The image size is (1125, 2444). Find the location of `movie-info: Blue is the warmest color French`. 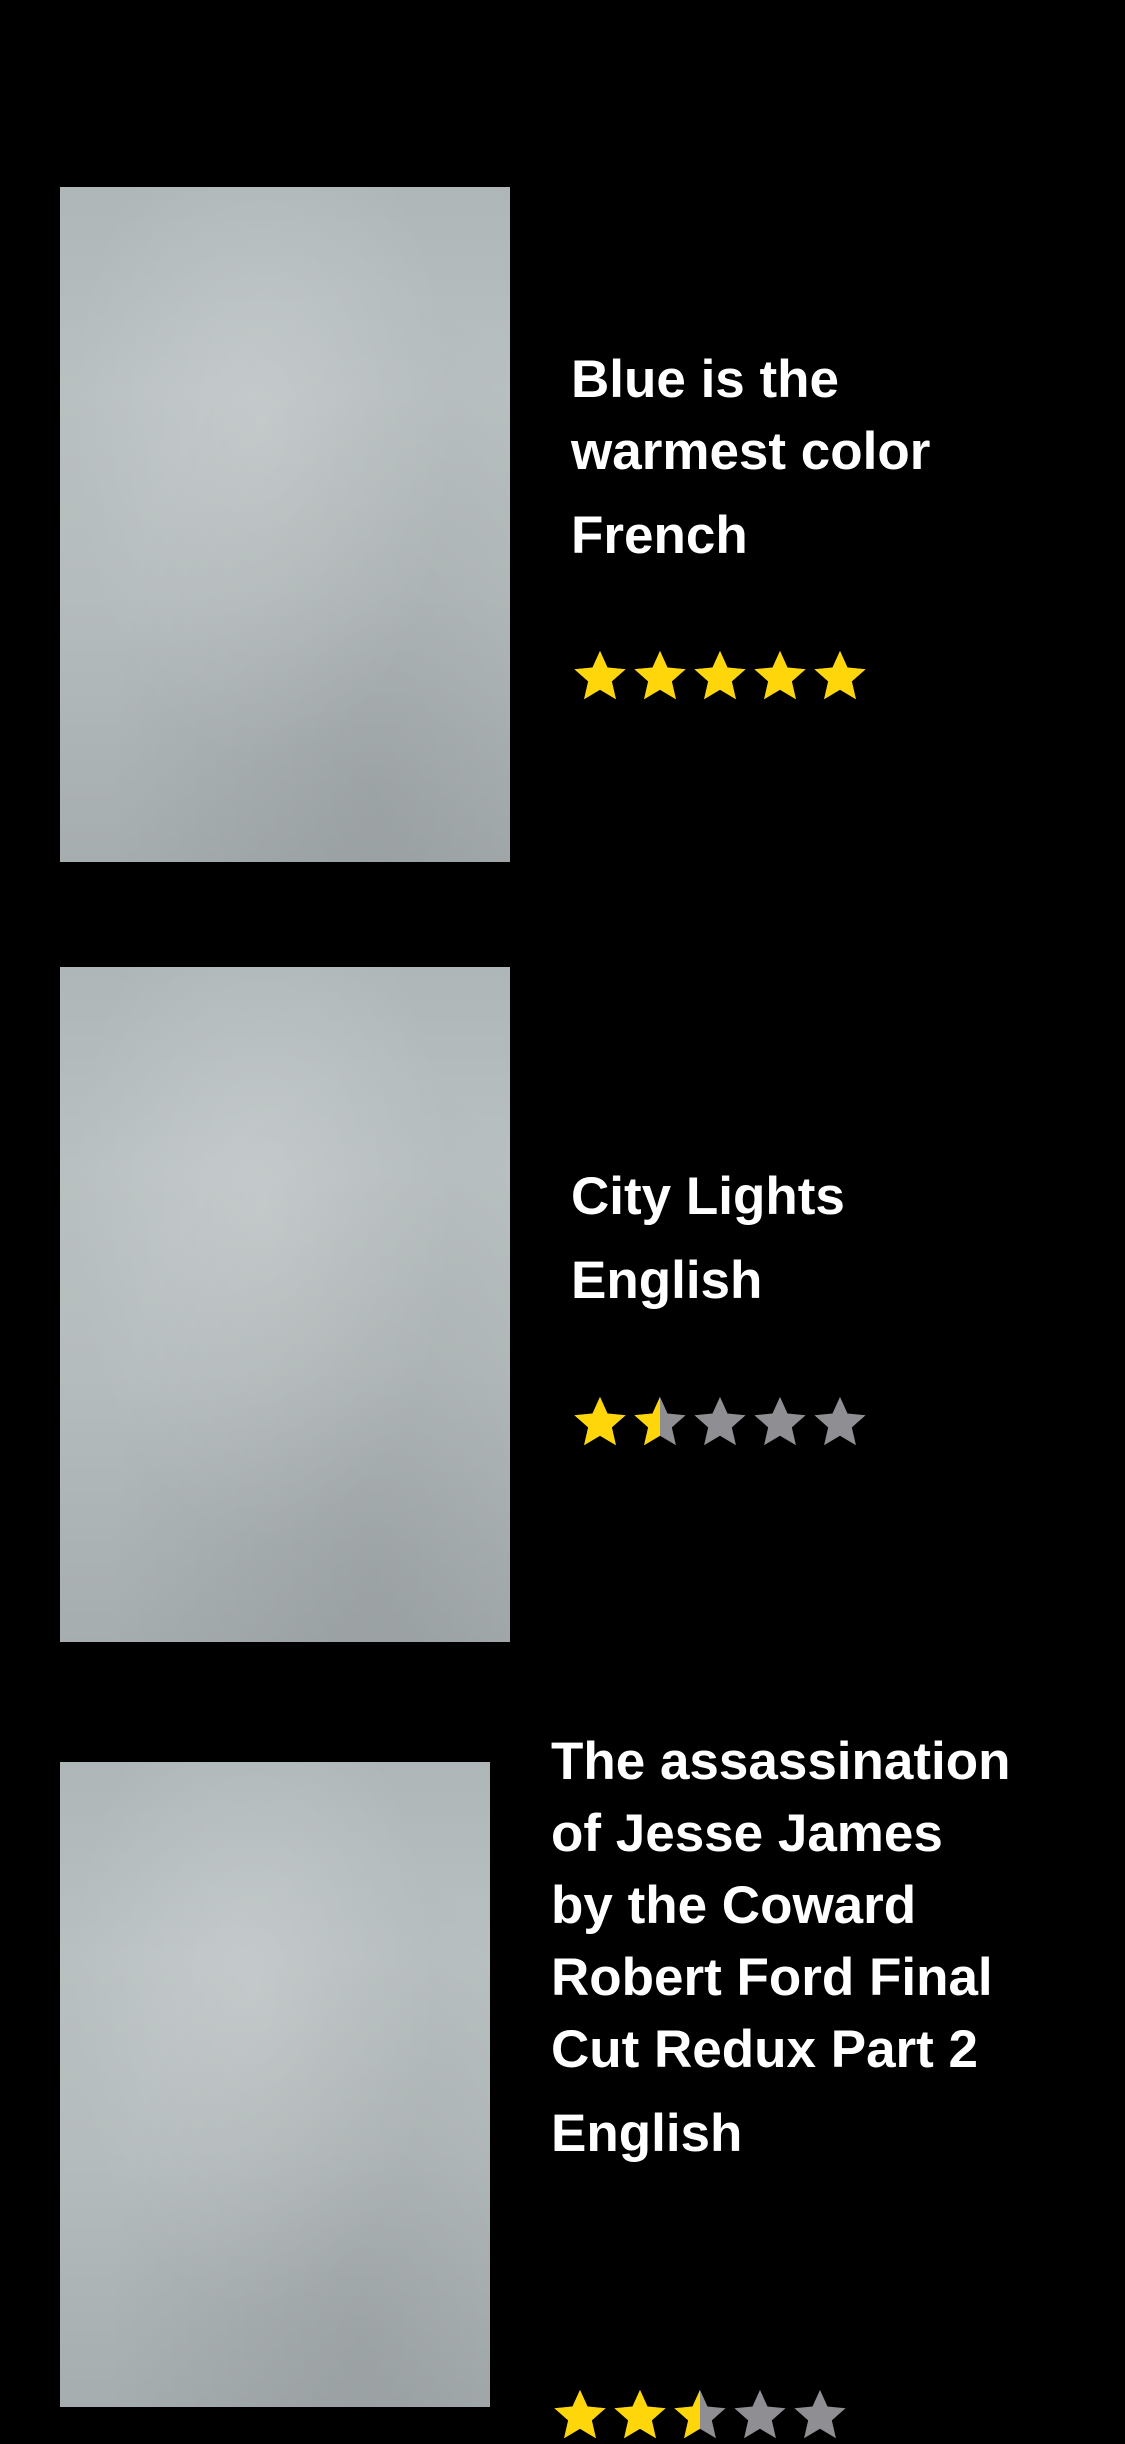

movie-info: Blue is the warmest color French is located at coordinates (806, 458).